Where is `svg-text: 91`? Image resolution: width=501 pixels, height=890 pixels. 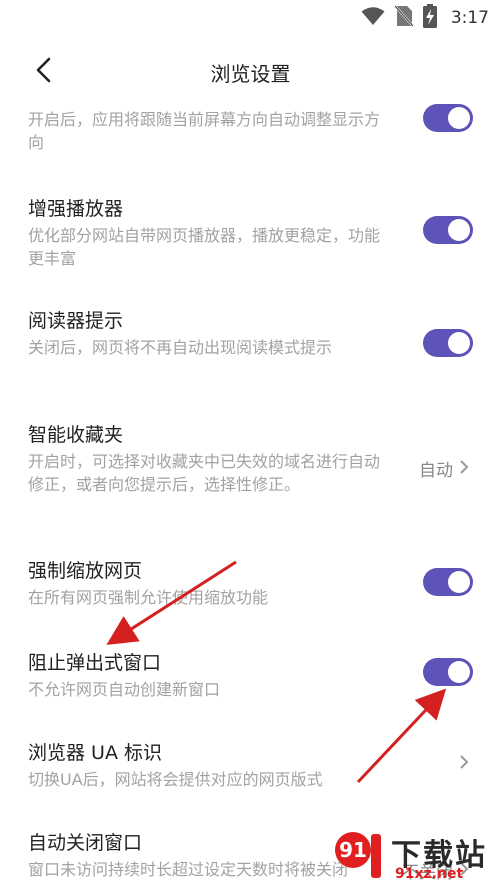
svg-text: 91 is located at coordinates (353, 850).